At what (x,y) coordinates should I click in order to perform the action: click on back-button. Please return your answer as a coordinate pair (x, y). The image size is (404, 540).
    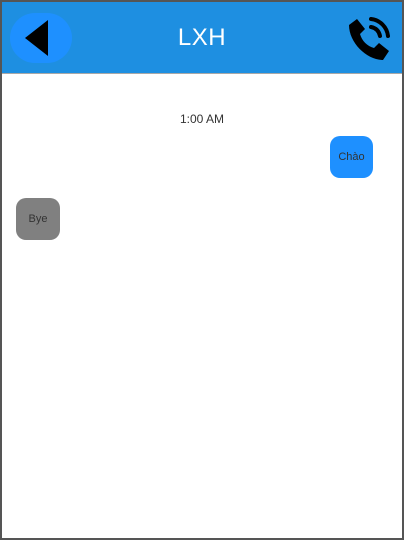
    Looking at the image, I should click on (41, 38).